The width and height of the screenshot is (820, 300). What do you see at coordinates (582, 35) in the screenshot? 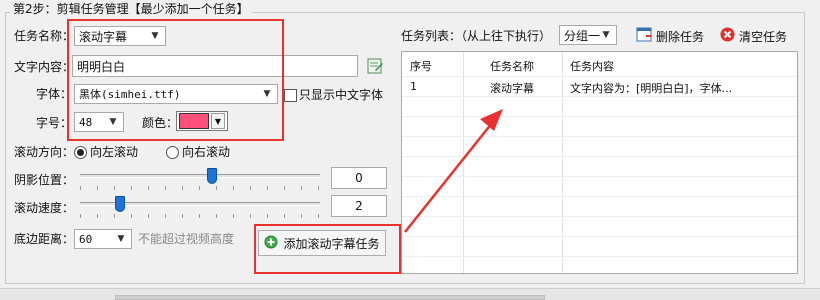
I see `group-value: 分组一` at bounding box center [582, 35].